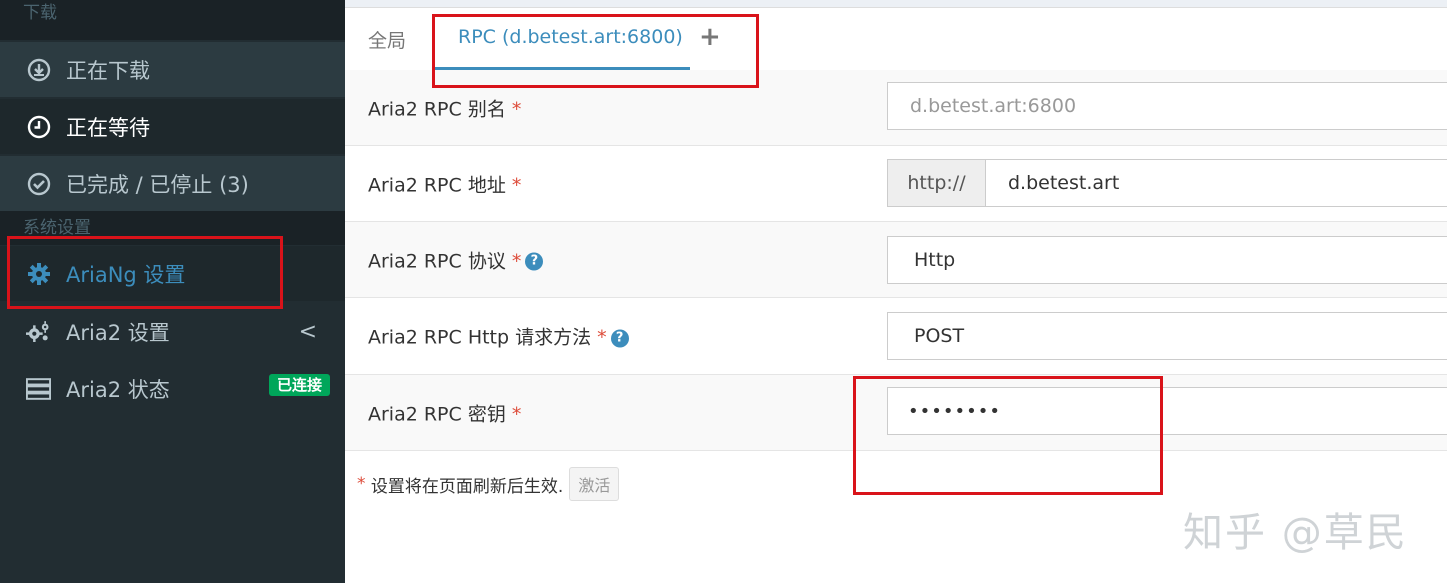 This screenshot has height=583, width=1447. Describe the element at coordinates (118, 332) in the screenshot. I see `sidebar-item-label: Aria2 设置` at that location.